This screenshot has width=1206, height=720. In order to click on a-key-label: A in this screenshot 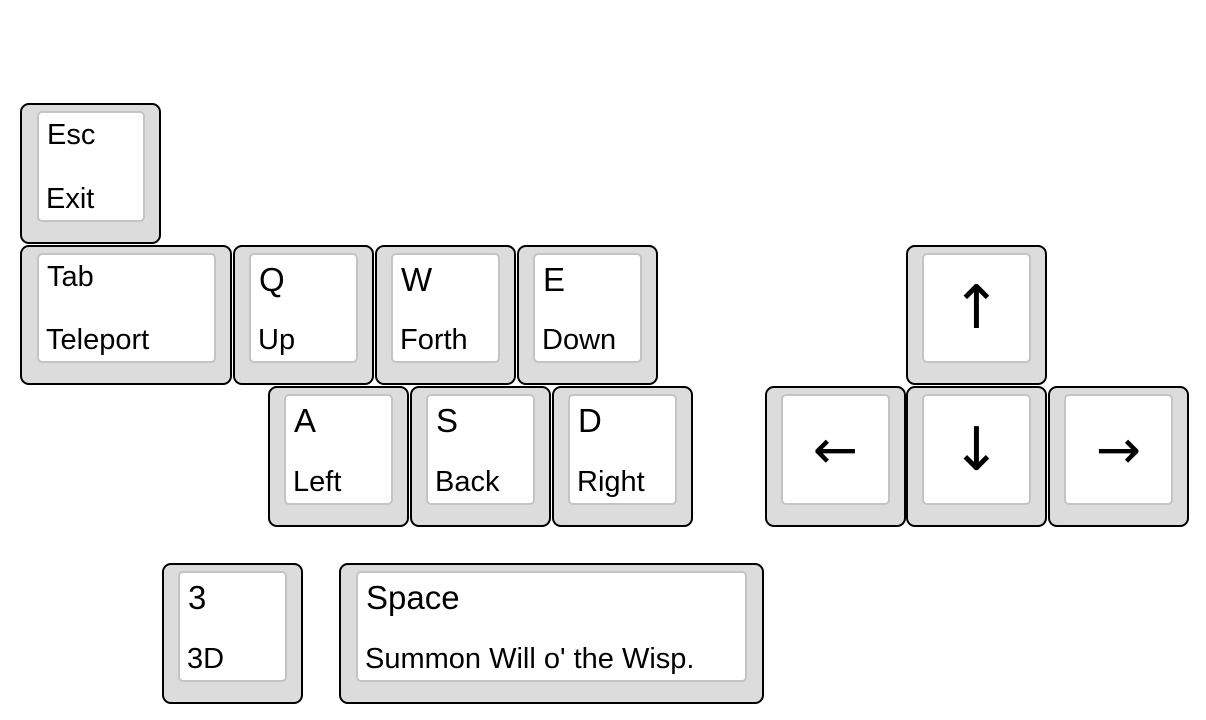, I will do `click(305, 420)`.